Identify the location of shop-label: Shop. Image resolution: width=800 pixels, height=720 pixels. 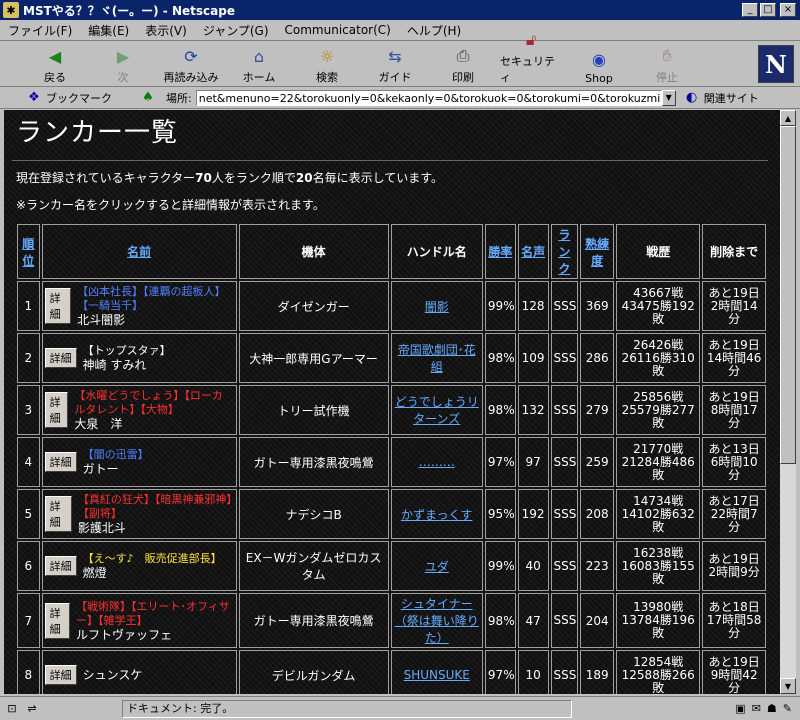
(599, 78).